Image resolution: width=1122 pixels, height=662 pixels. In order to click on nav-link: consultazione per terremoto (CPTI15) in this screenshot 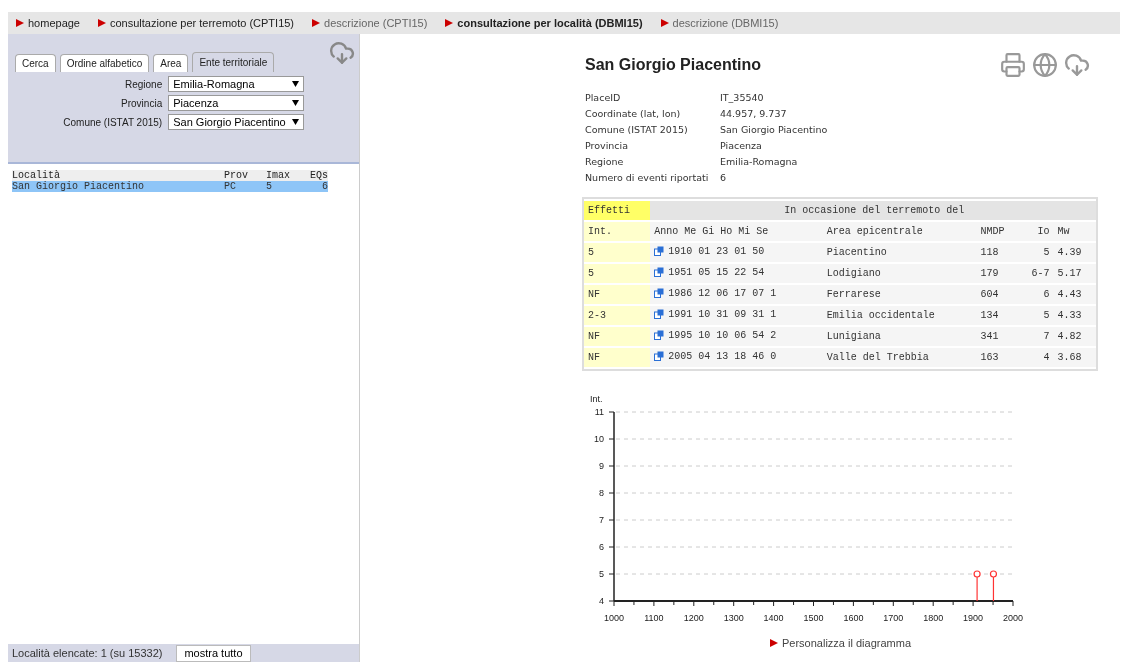, I will do `click(196, 23)`.